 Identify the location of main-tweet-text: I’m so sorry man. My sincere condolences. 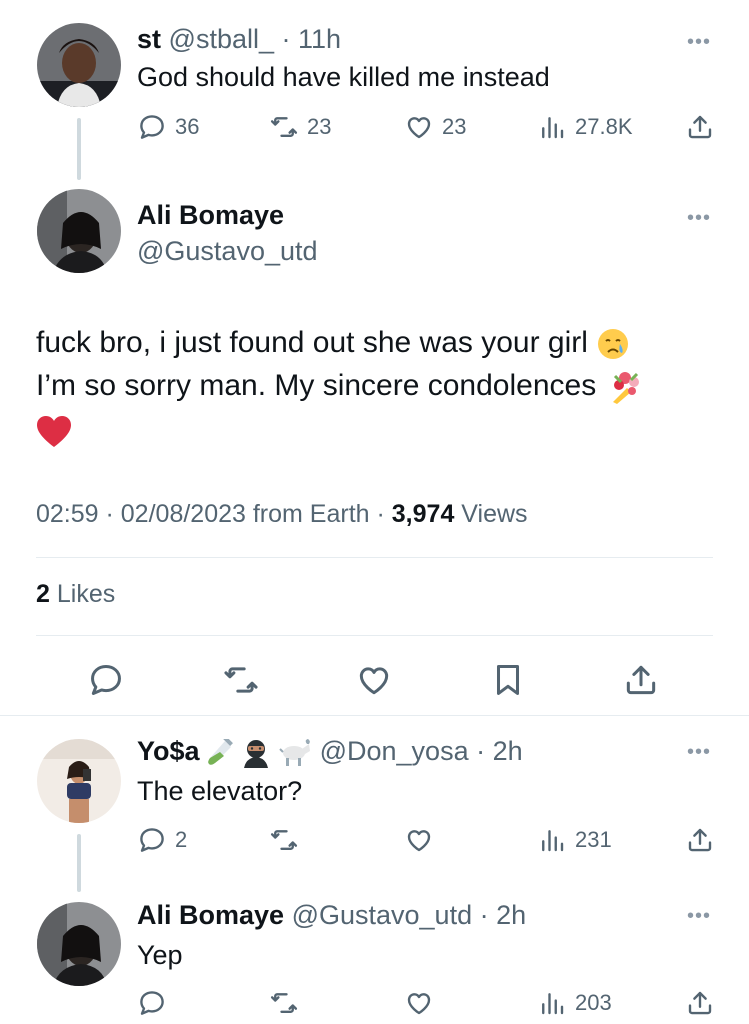
(316, 385).